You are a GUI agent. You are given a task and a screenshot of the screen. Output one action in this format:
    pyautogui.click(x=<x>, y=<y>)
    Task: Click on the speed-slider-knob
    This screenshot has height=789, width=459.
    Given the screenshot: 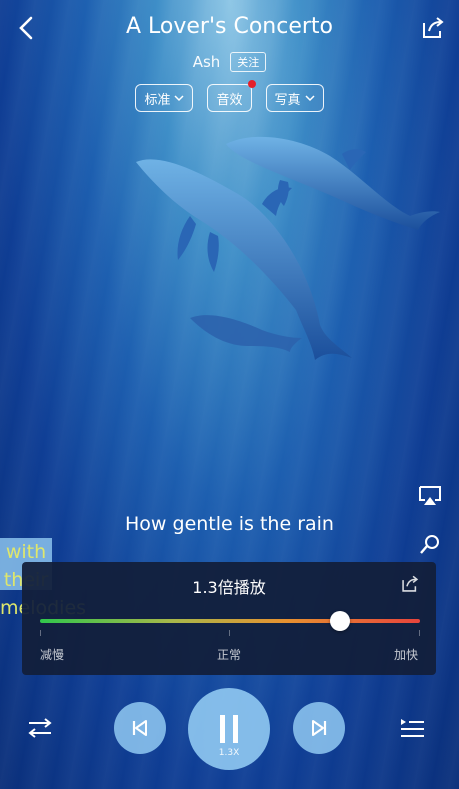 What is the action you would take?
    pyautogui.click(x=340, y=621)
    